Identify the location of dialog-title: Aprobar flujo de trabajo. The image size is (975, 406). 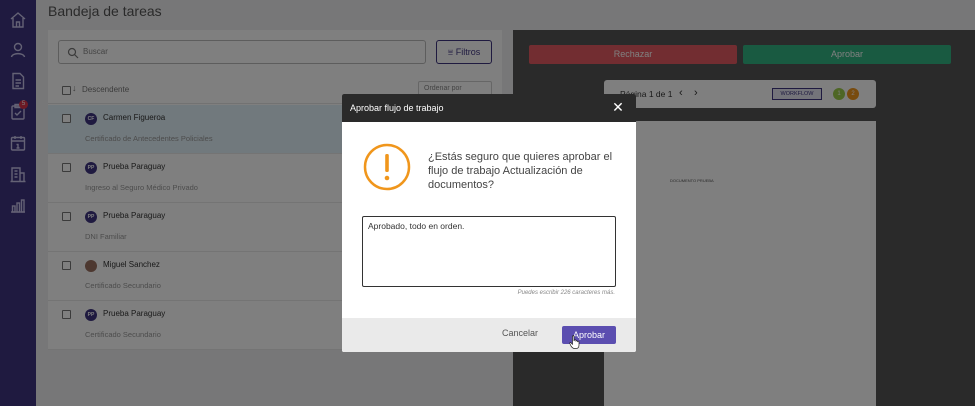
(397, 108).